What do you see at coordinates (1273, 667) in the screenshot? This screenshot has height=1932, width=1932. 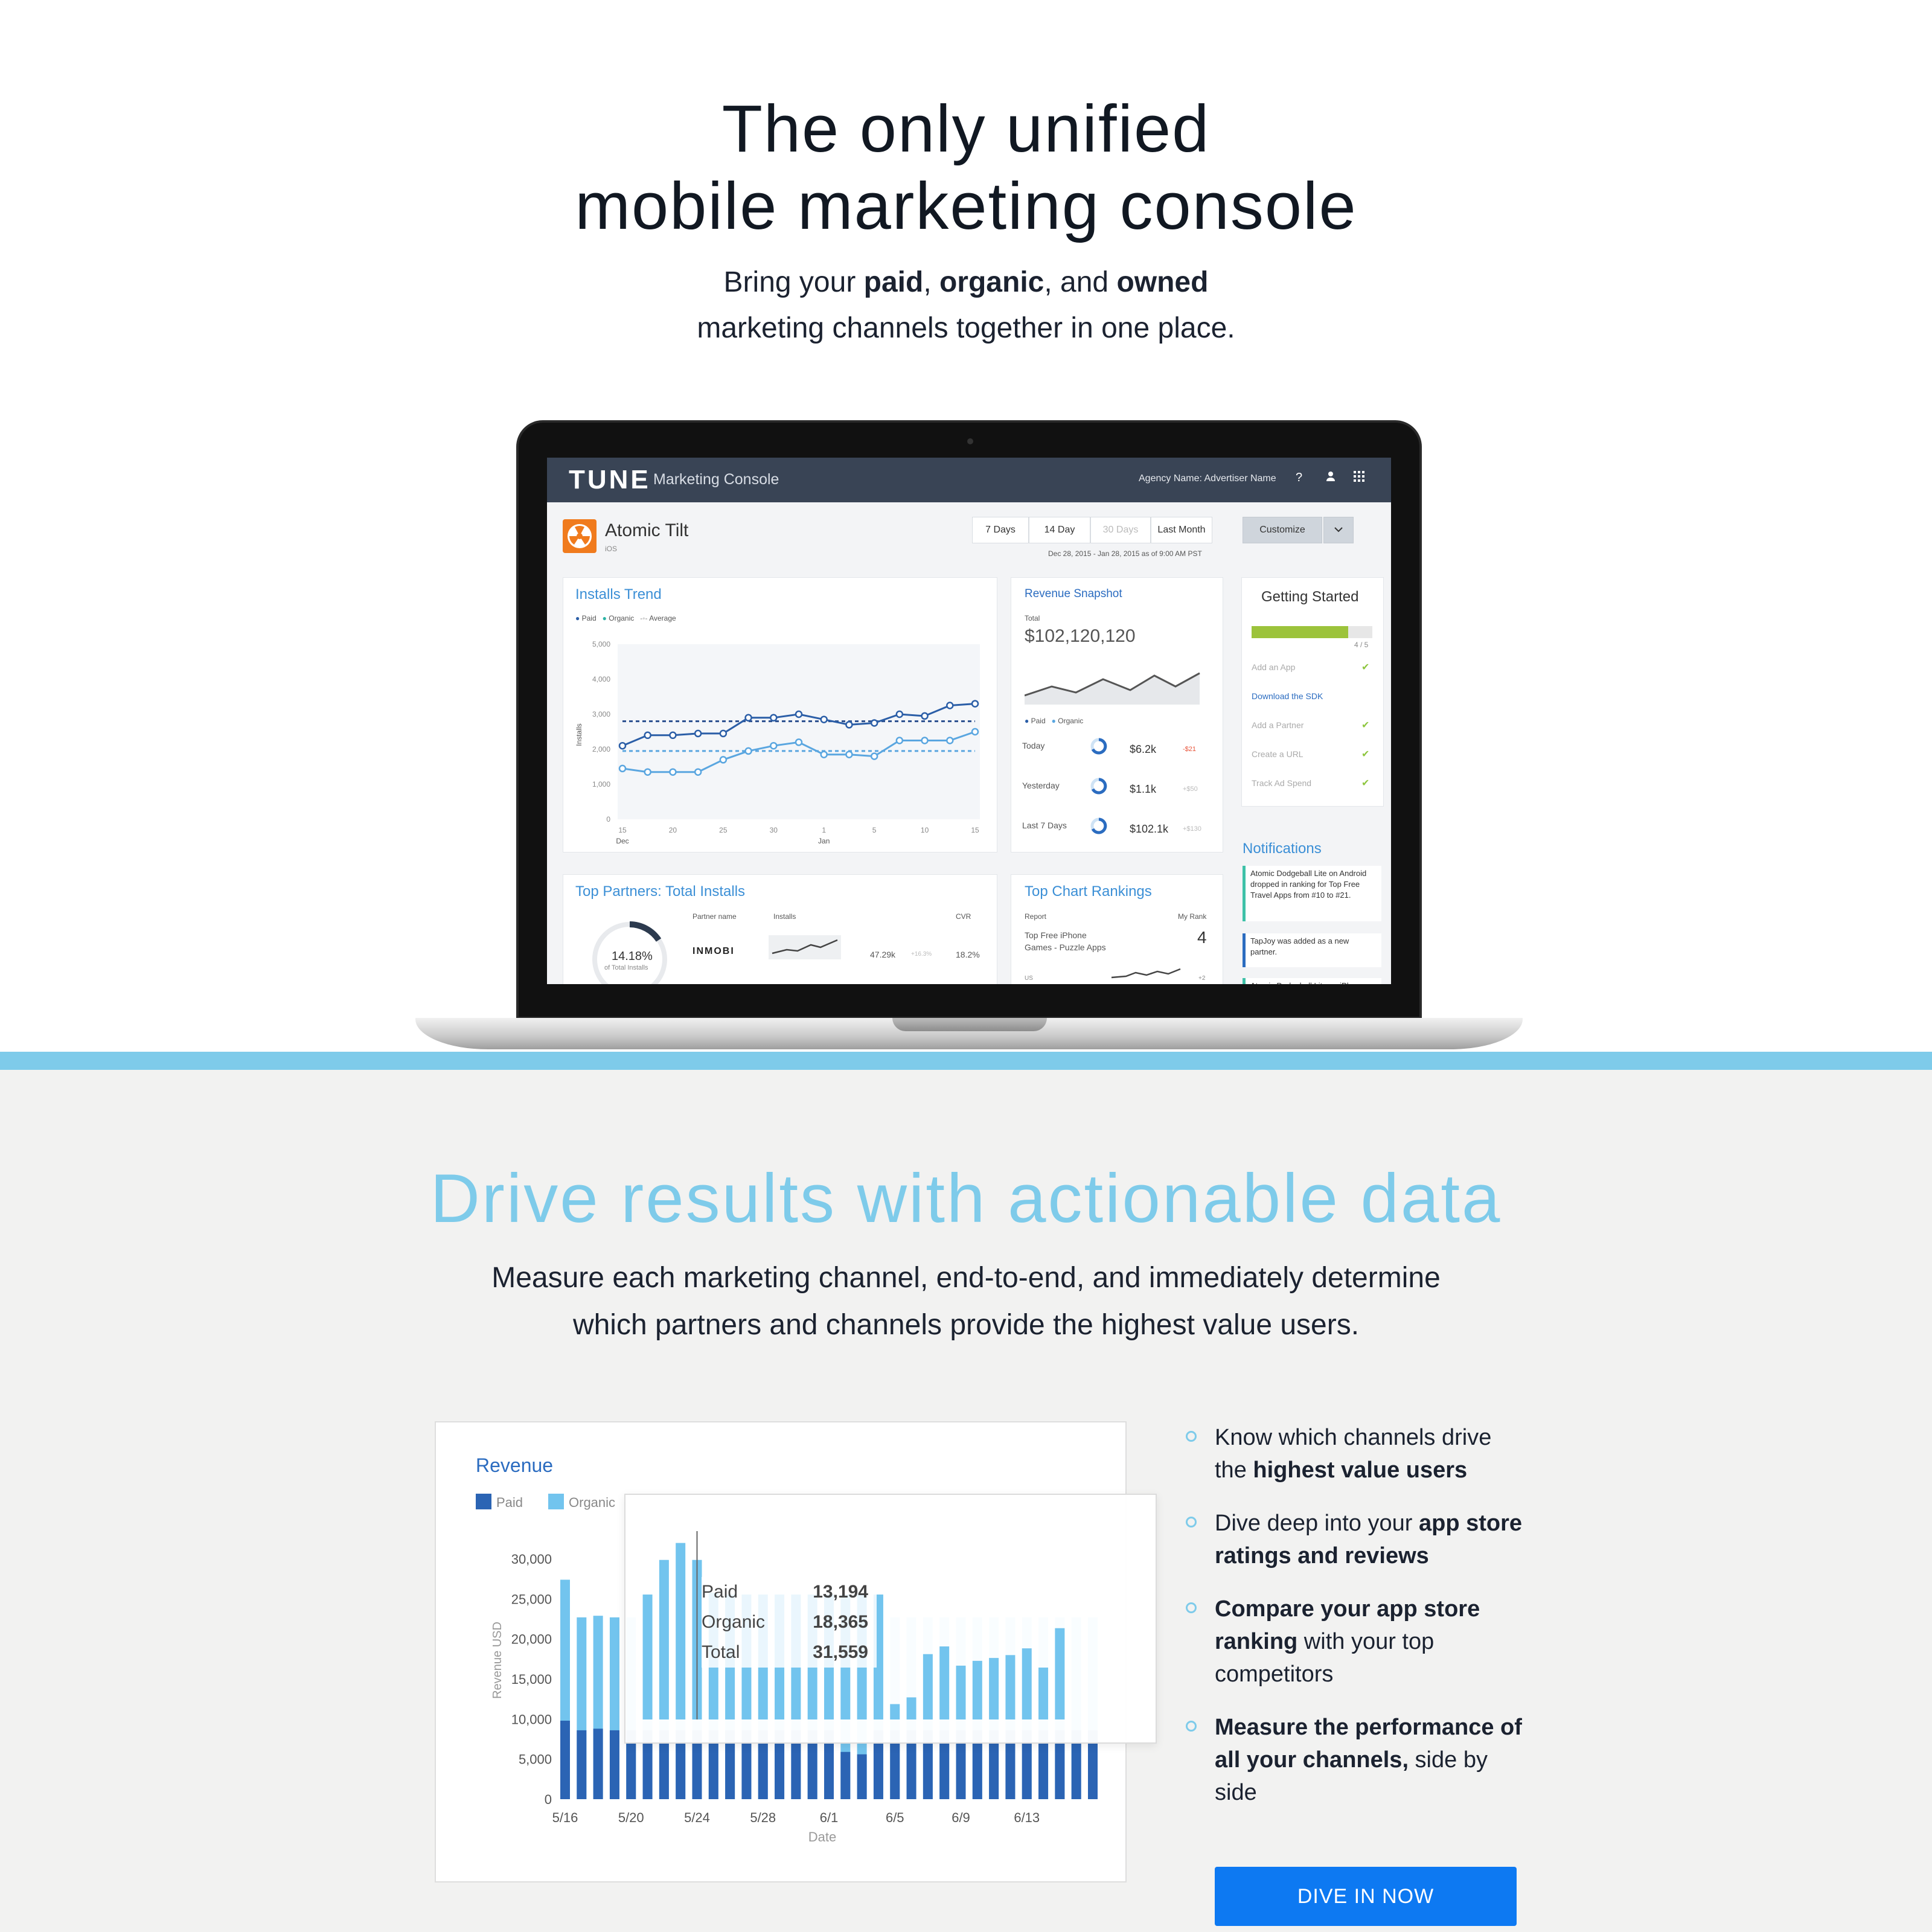 I see `getting-started-item: Add an App` at bounding box center [1273, 667].